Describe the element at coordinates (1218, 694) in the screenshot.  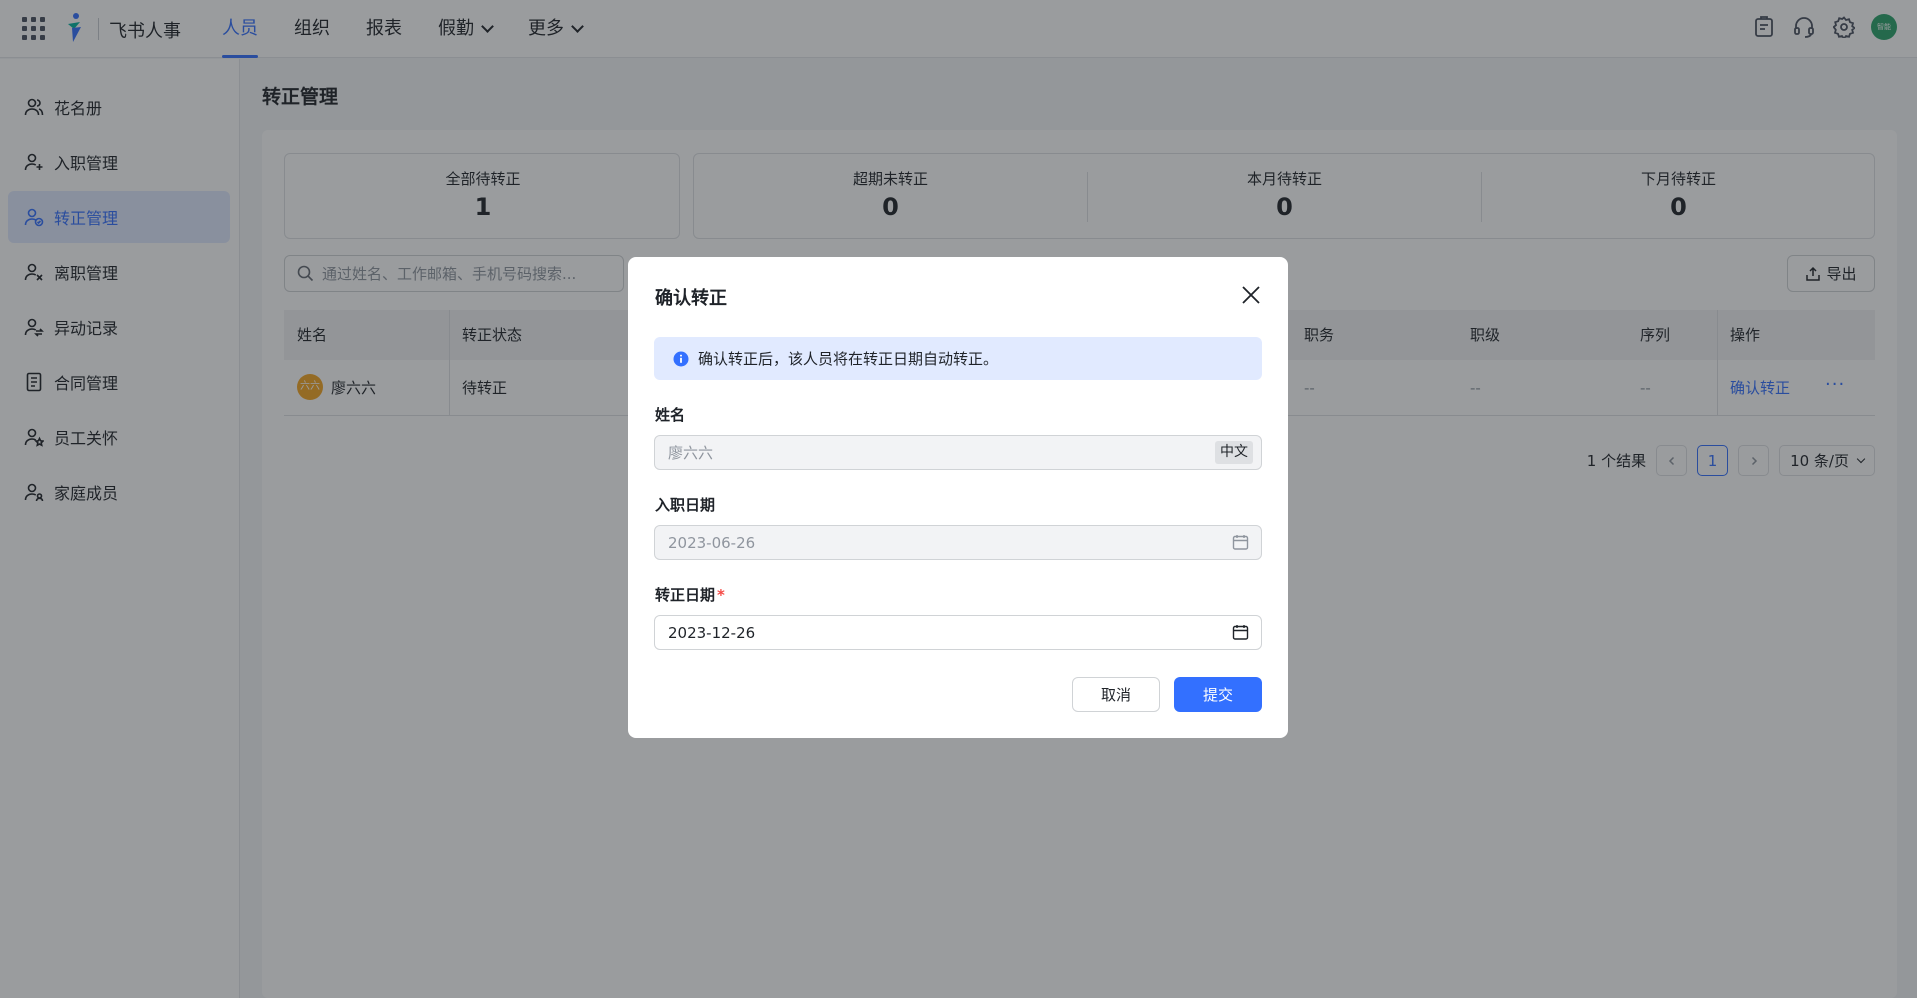
I see `submit-button: 提交` at that location.